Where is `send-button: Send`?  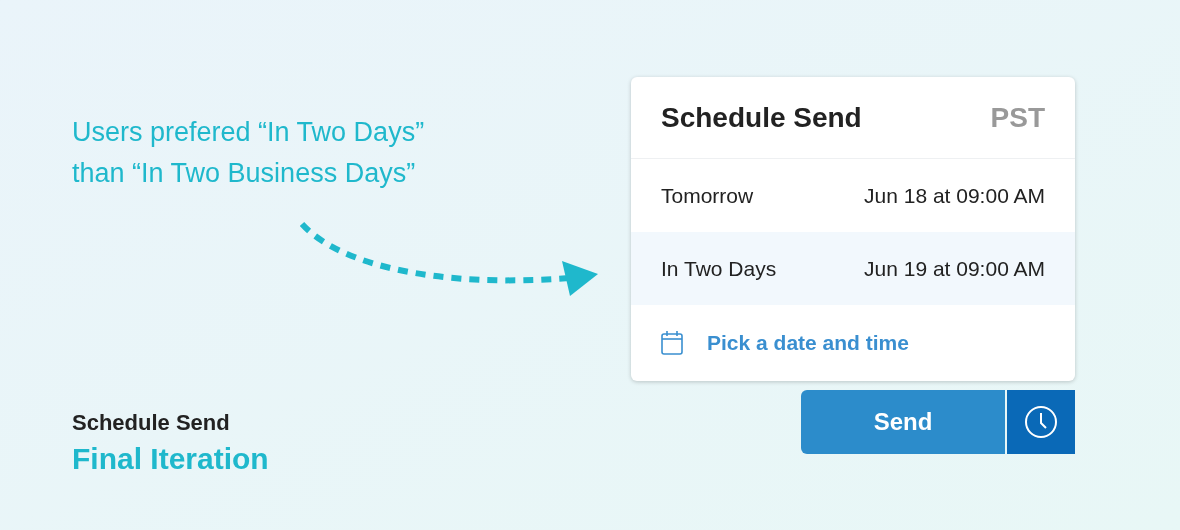
send-button: Send is located at coordinates (903, 422).